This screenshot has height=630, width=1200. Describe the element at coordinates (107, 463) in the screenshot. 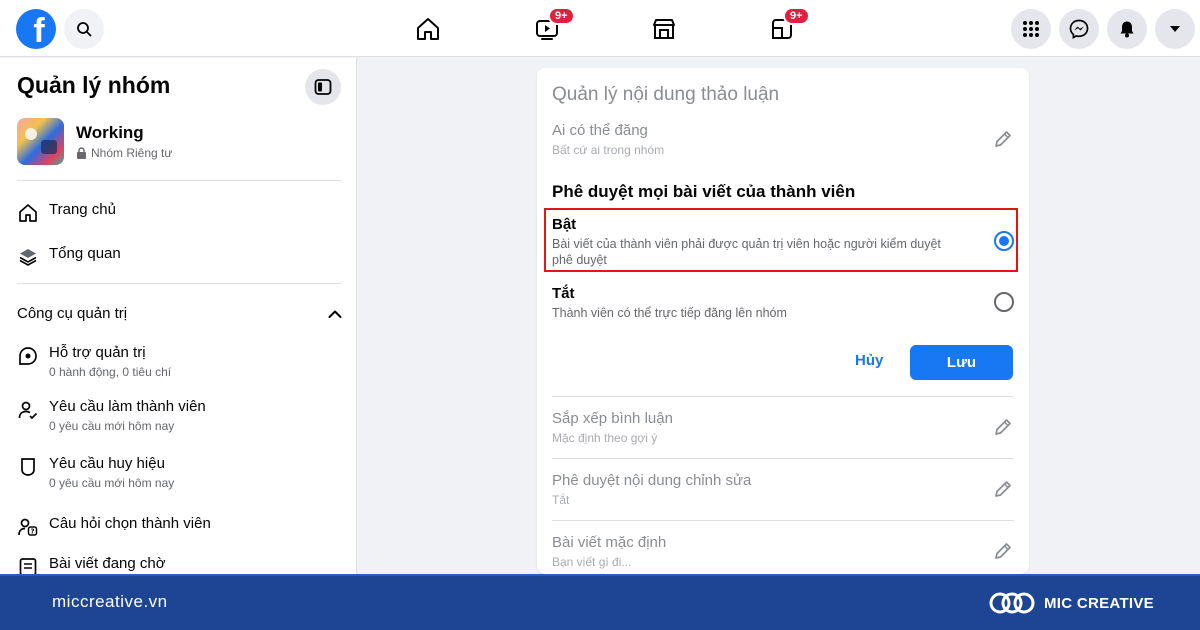

I see `sidebar-item-label: Yêu cầu huy hiệu` at that location.